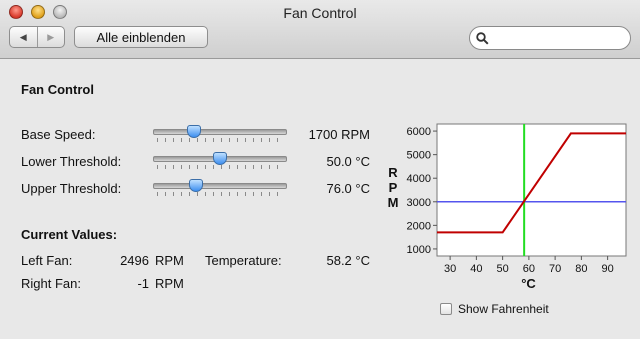 This screenshot has width=640, height=339. Describe the element at coordinates (450, 269) in the screenshot. I see `x-tick-label: 30` at that location.